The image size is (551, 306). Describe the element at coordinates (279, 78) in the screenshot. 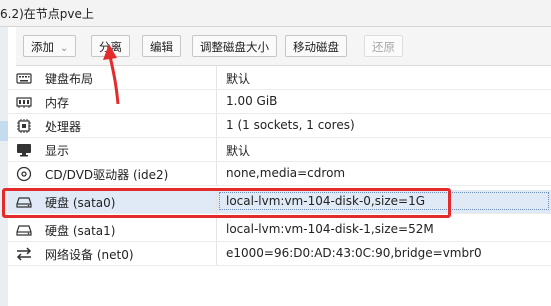

I see `hardware-row-keyboard: 键盘布局 默认` at that location.